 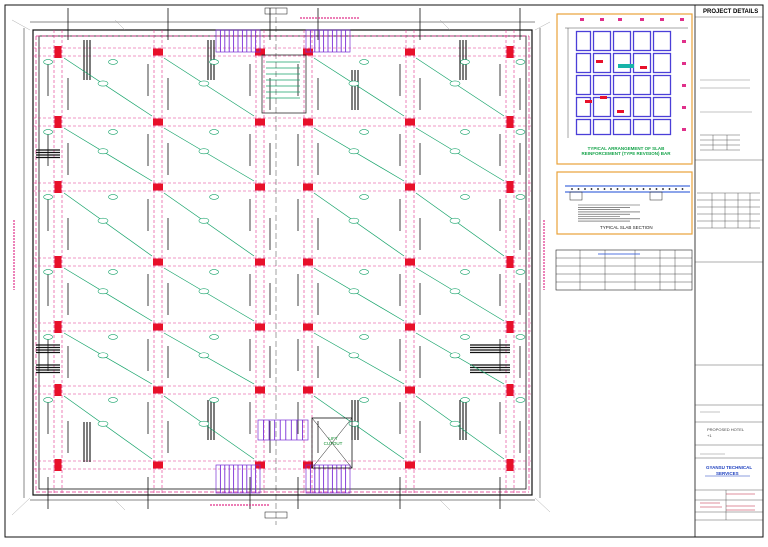 I want to click on section-detail-caption: TYPICAL SLAB SECTION, so click(x=626, y=227).